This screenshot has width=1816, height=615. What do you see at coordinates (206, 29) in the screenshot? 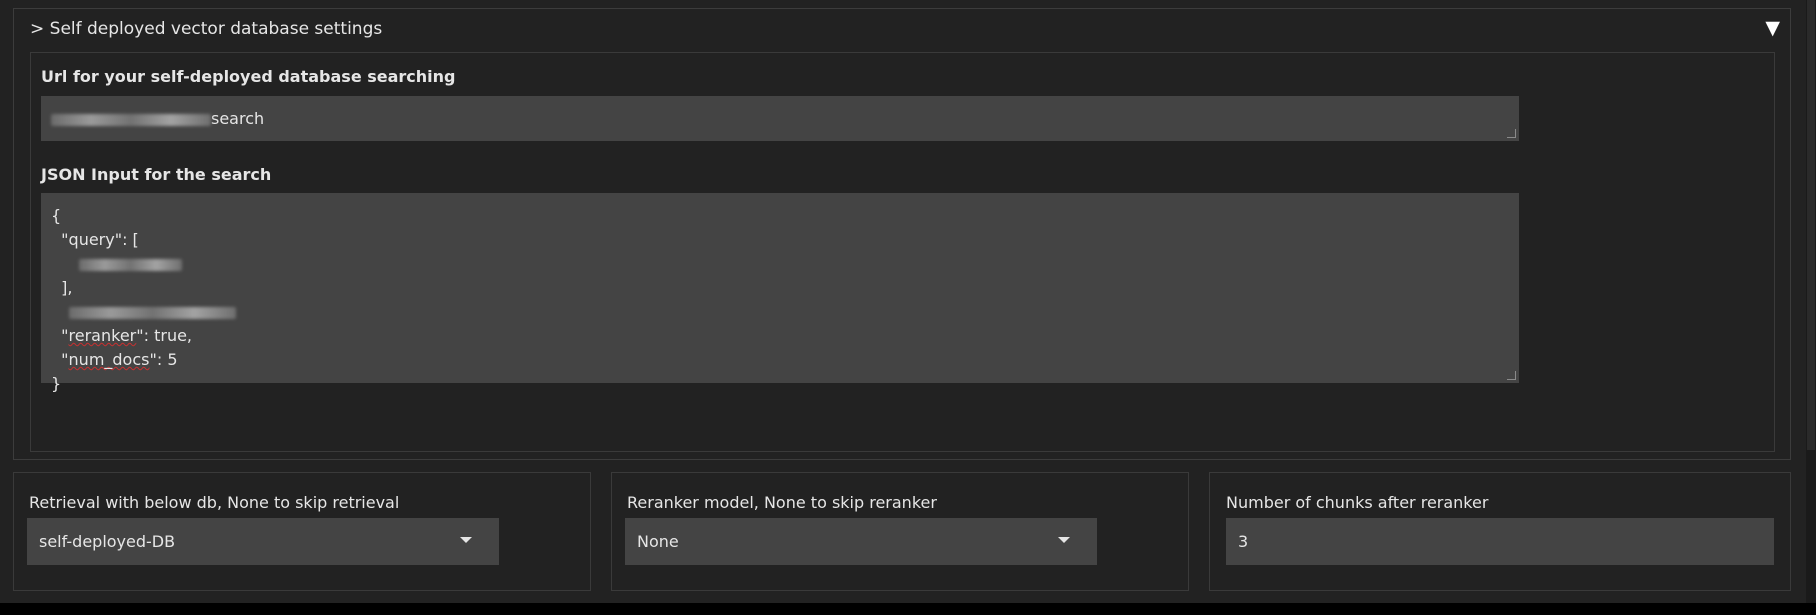
I see `accordion-title: > Self deployed vector database settings` at bounding box center [206, 29].